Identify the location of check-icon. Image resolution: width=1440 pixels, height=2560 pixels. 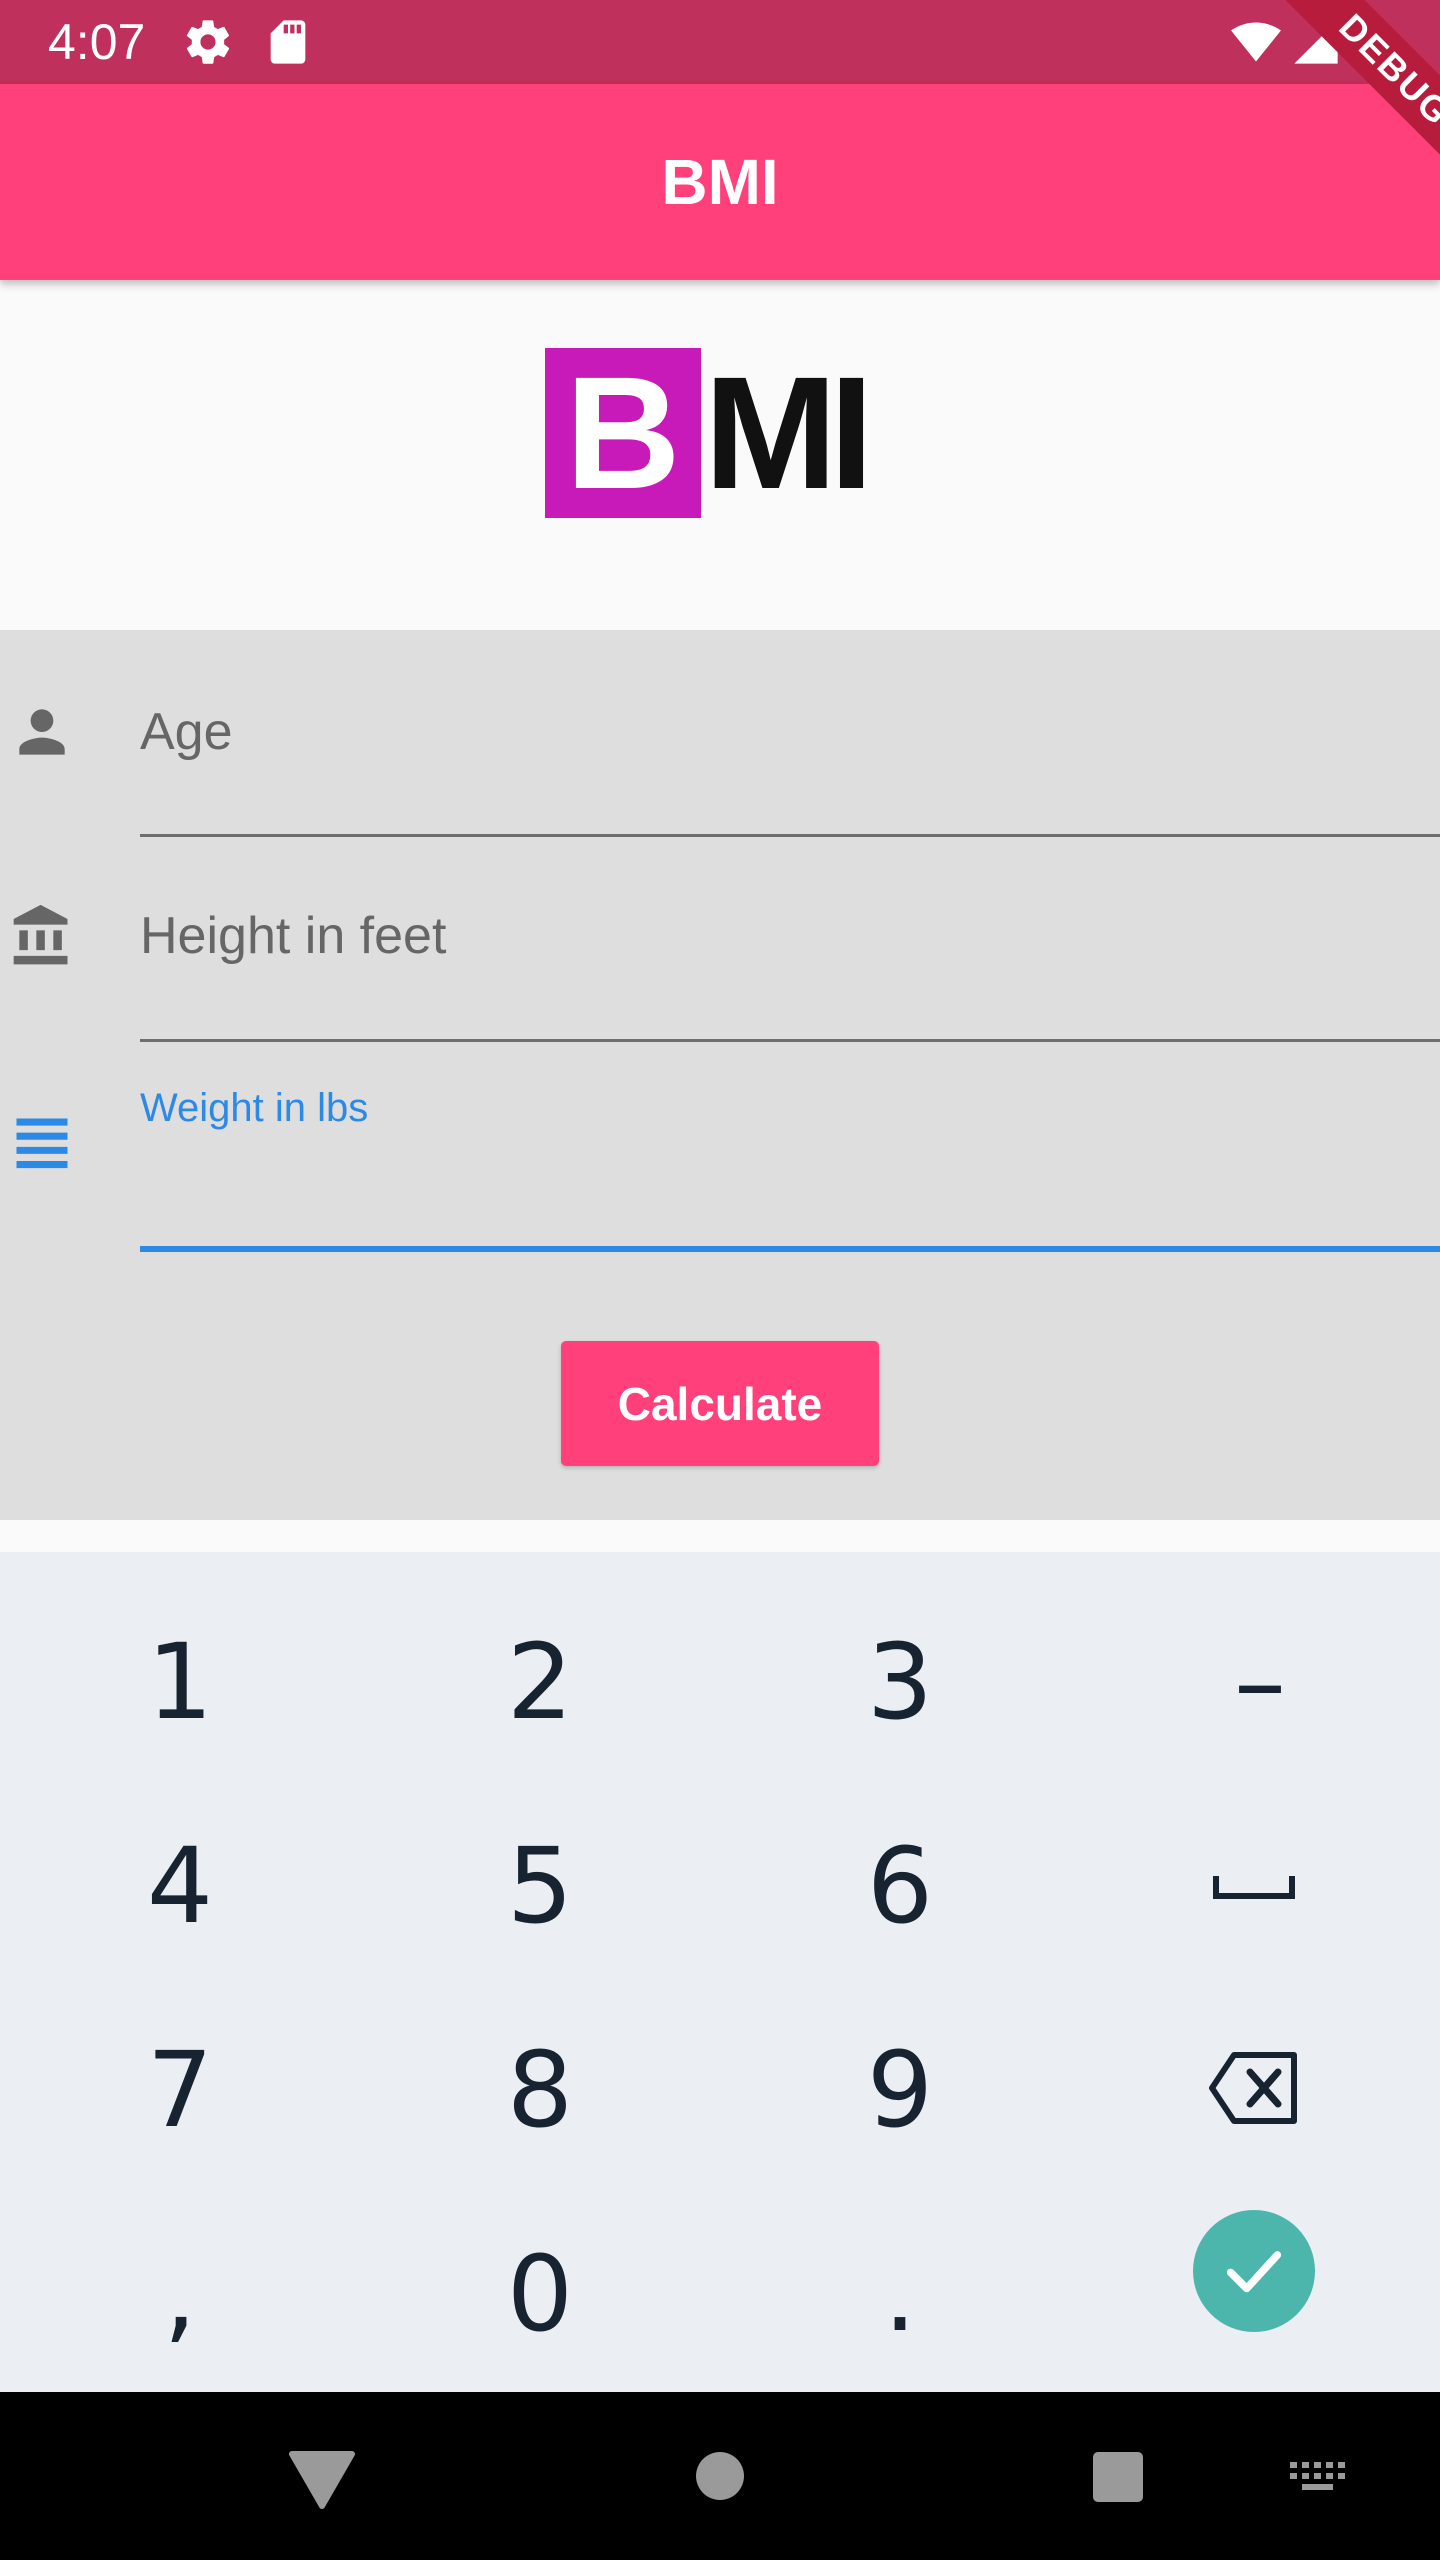
(1254, 2272).